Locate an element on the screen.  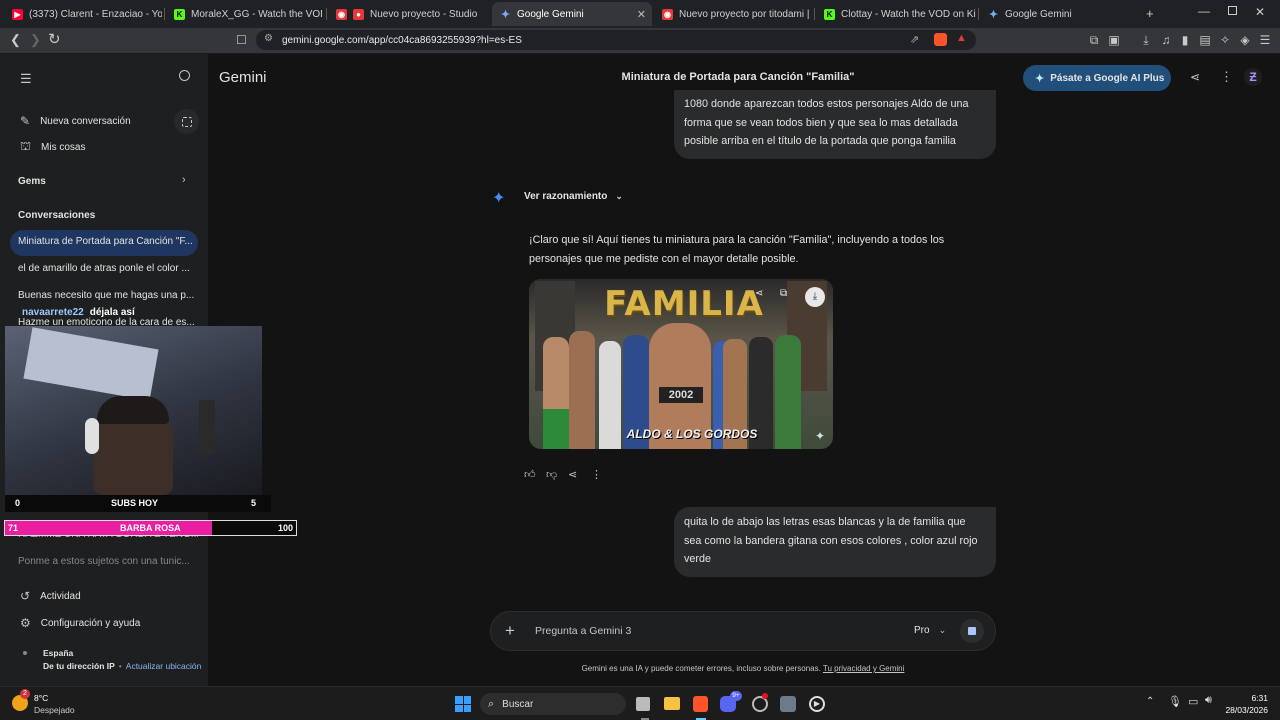
browser-tab: ✦ Google Gemini is located at coordinates (1055, 14).